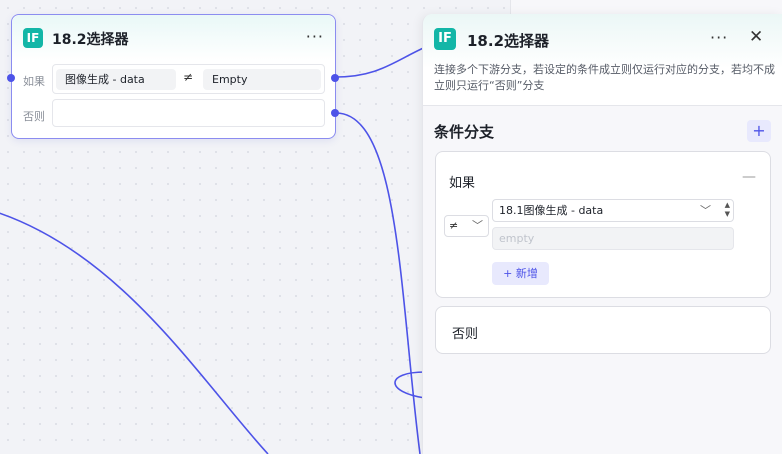  What do you see at coordinates (116, 79) in the screenshot?
I see `condition-left-variable: 图像生成 - data` at bounding box center [116, 79].